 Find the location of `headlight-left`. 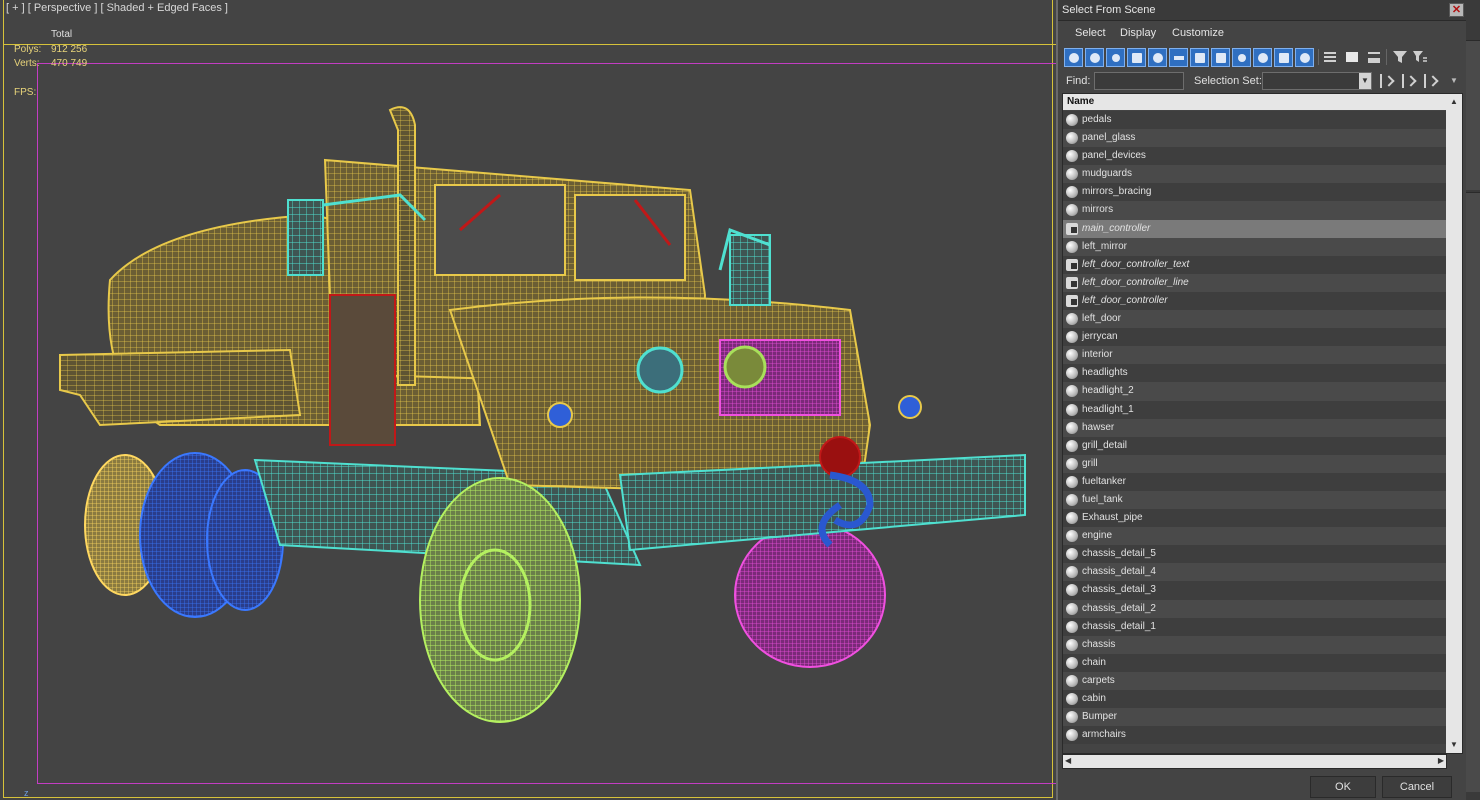

headlight-left is located at coordinates (660, 370).